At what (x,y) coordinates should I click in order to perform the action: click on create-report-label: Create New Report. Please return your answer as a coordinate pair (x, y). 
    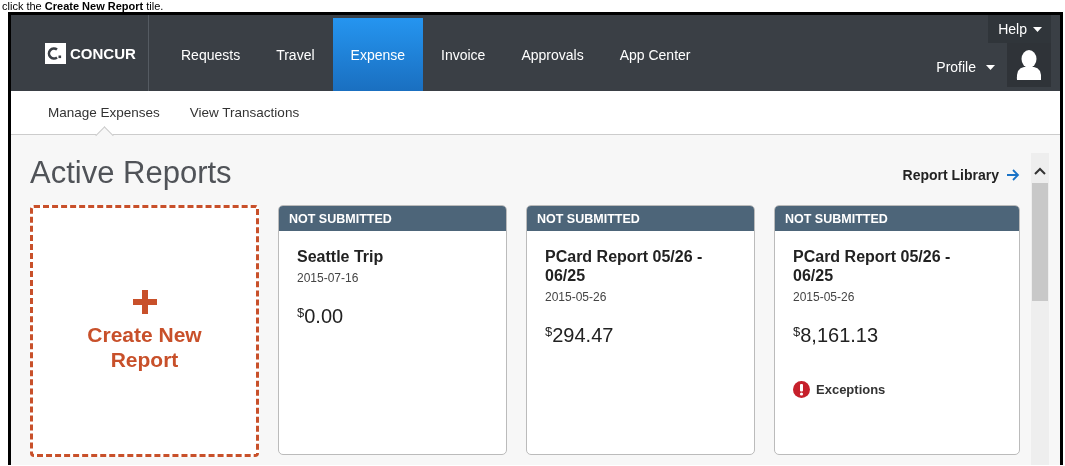
    Looking at the image, I should click on (144, 347).